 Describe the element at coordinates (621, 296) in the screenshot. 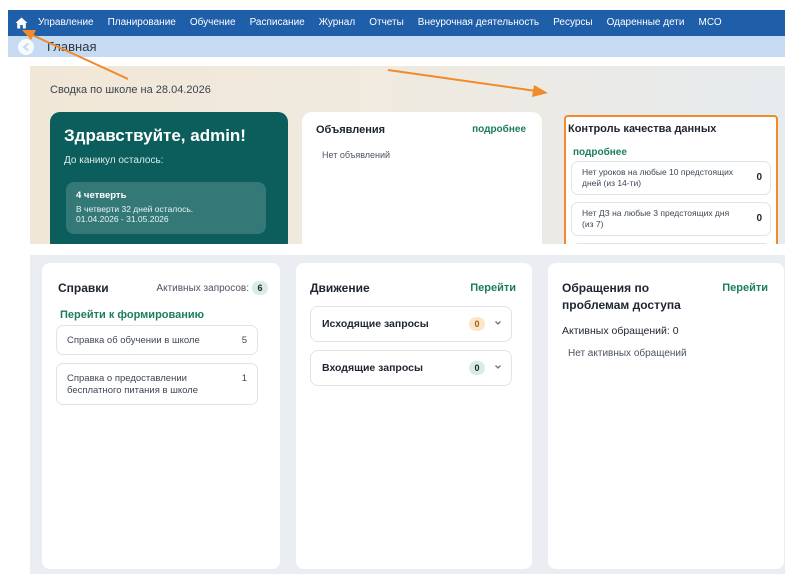

I see `access-issues-title: Обращения по проблемам доступа` at that location.